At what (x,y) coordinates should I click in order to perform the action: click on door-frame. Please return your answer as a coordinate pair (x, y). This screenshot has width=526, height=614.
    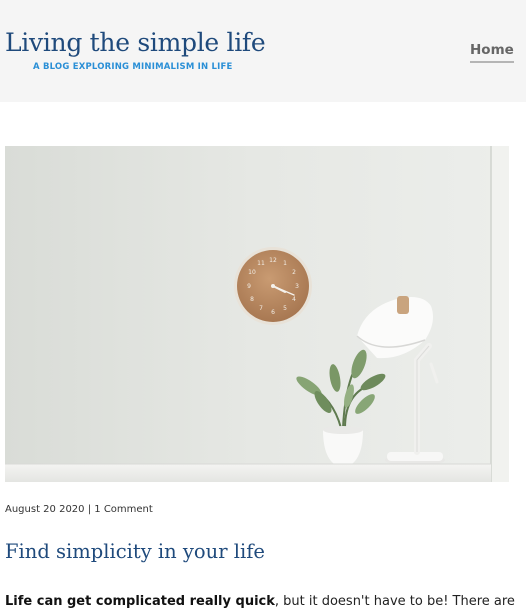
    Looking at the image, I should click on (500, 314).